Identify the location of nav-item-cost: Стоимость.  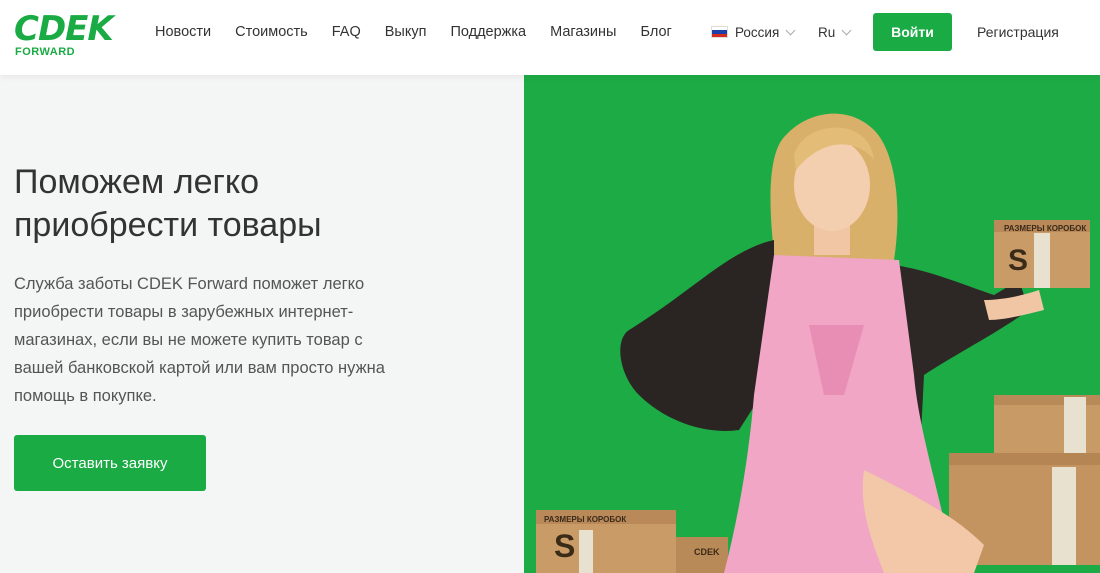
(271, 32).